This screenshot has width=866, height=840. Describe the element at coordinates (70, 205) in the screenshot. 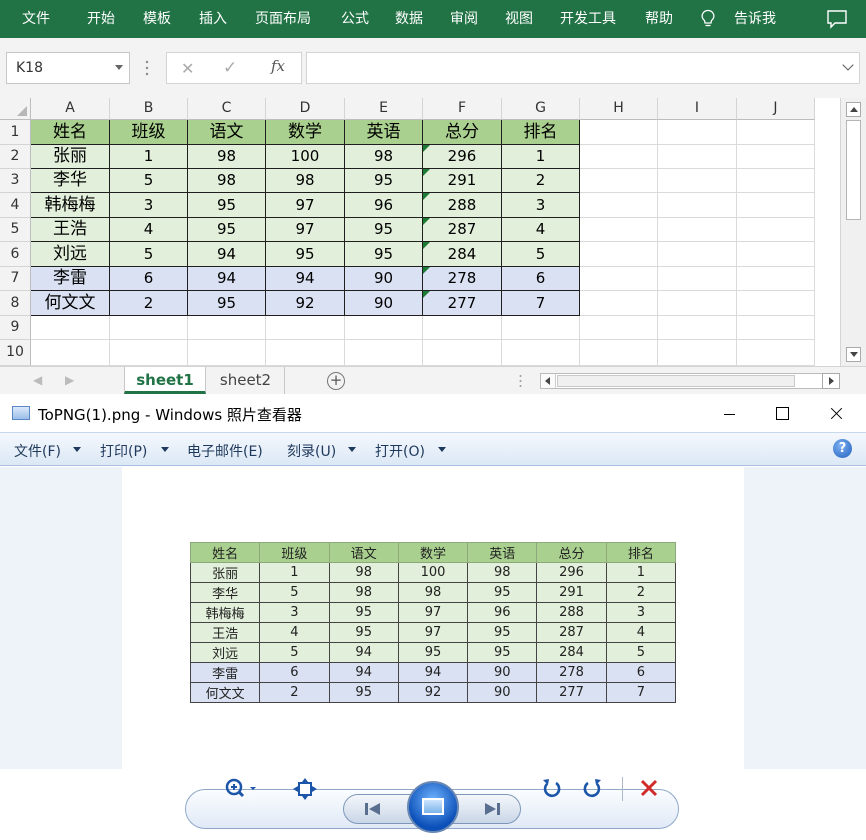

I see `table-cell: 韩梅梅` at that location.